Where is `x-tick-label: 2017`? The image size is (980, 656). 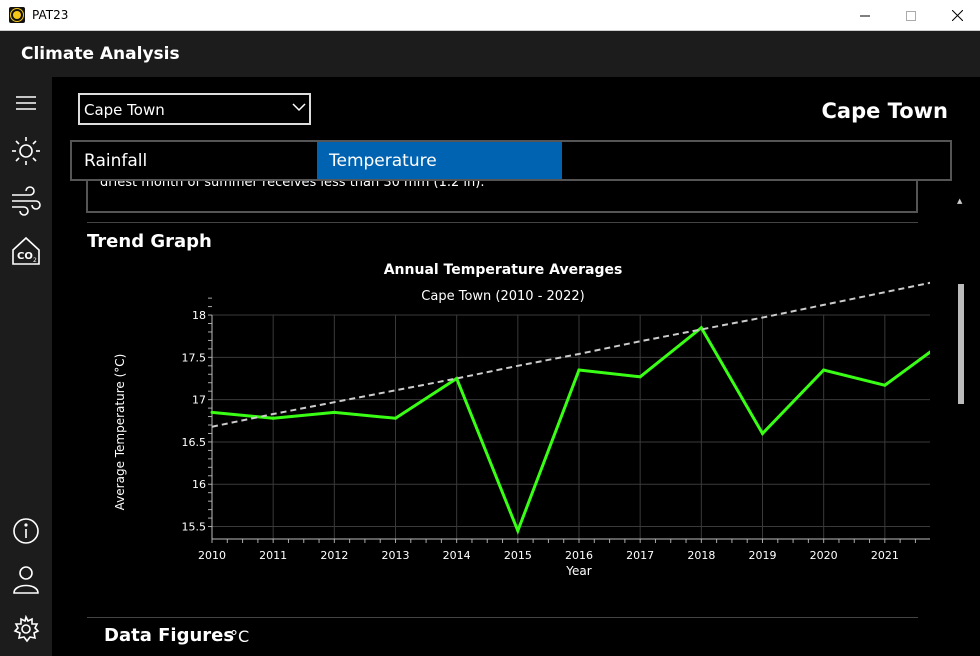
x-tick-label: 2017 is located at coordinates (640, 555).